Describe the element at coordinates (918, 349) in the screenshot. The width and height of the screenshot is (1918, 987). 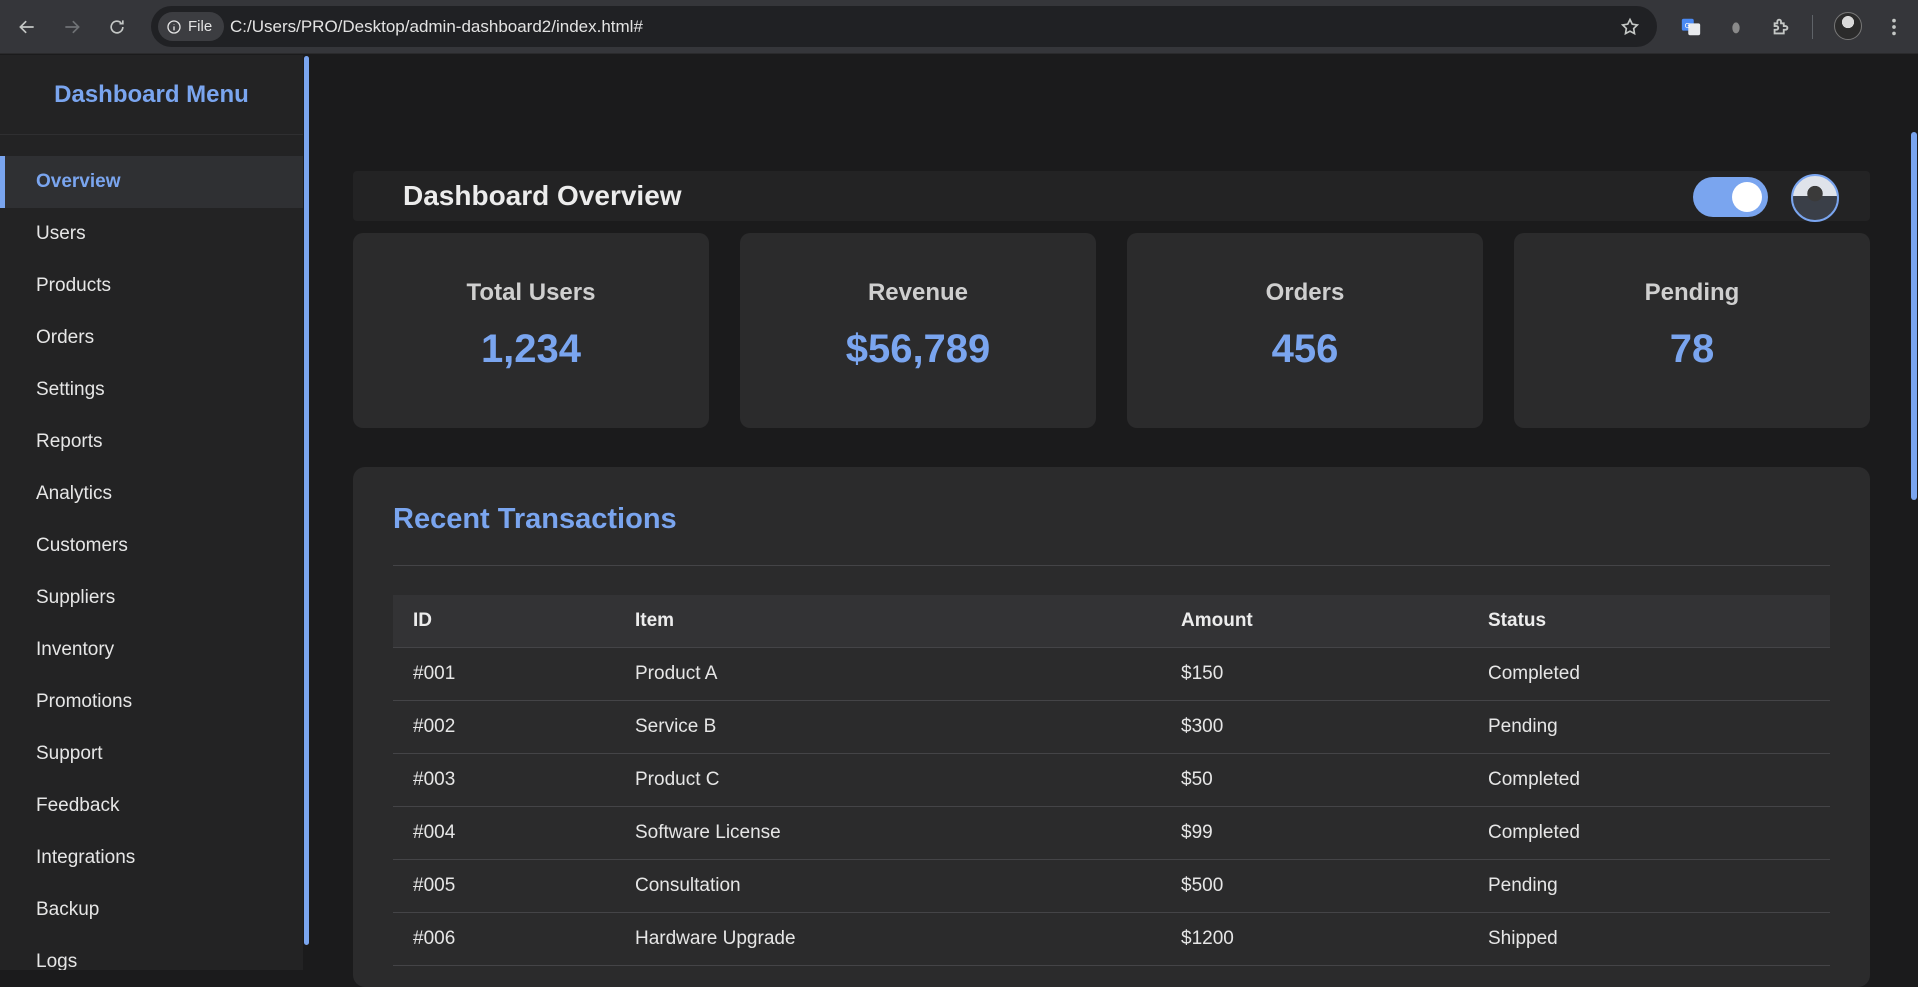
I see `stat-value: $56,789` at that location.